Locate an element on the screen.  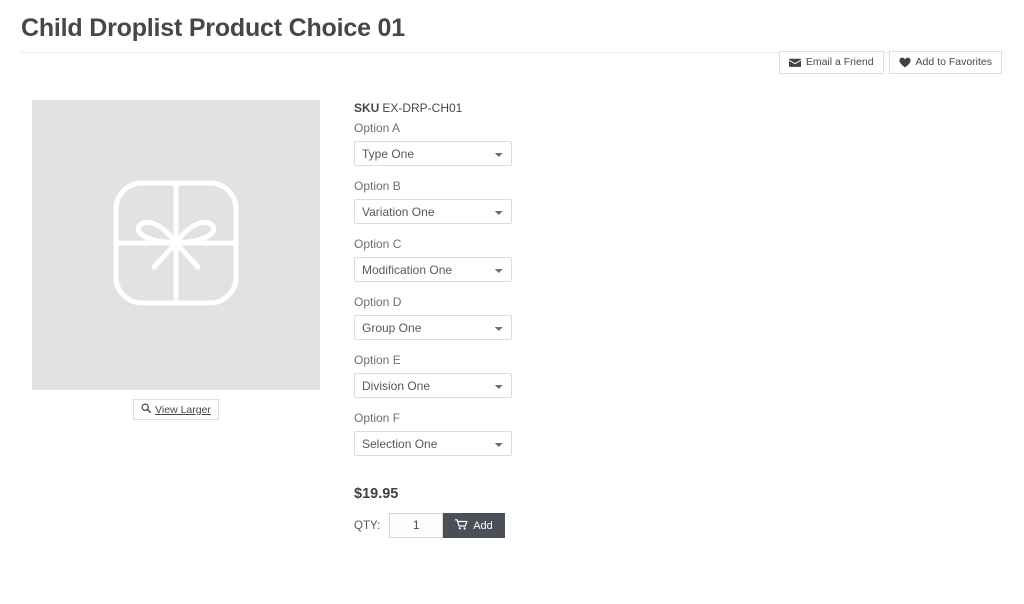
product-price: $19.95 is located at coordinates (376, 494).